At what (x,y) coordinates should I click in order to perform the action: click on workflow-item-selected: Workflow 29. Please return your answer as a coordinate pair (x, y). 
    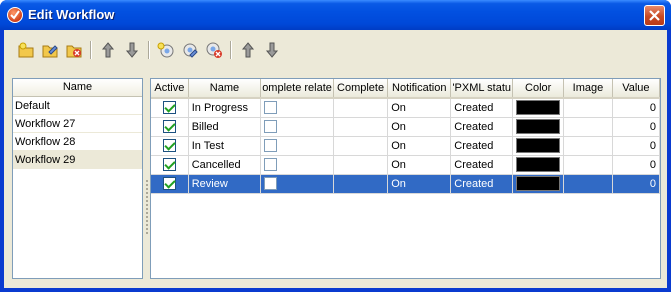
    Looking at the image, I should click on (77, 160).